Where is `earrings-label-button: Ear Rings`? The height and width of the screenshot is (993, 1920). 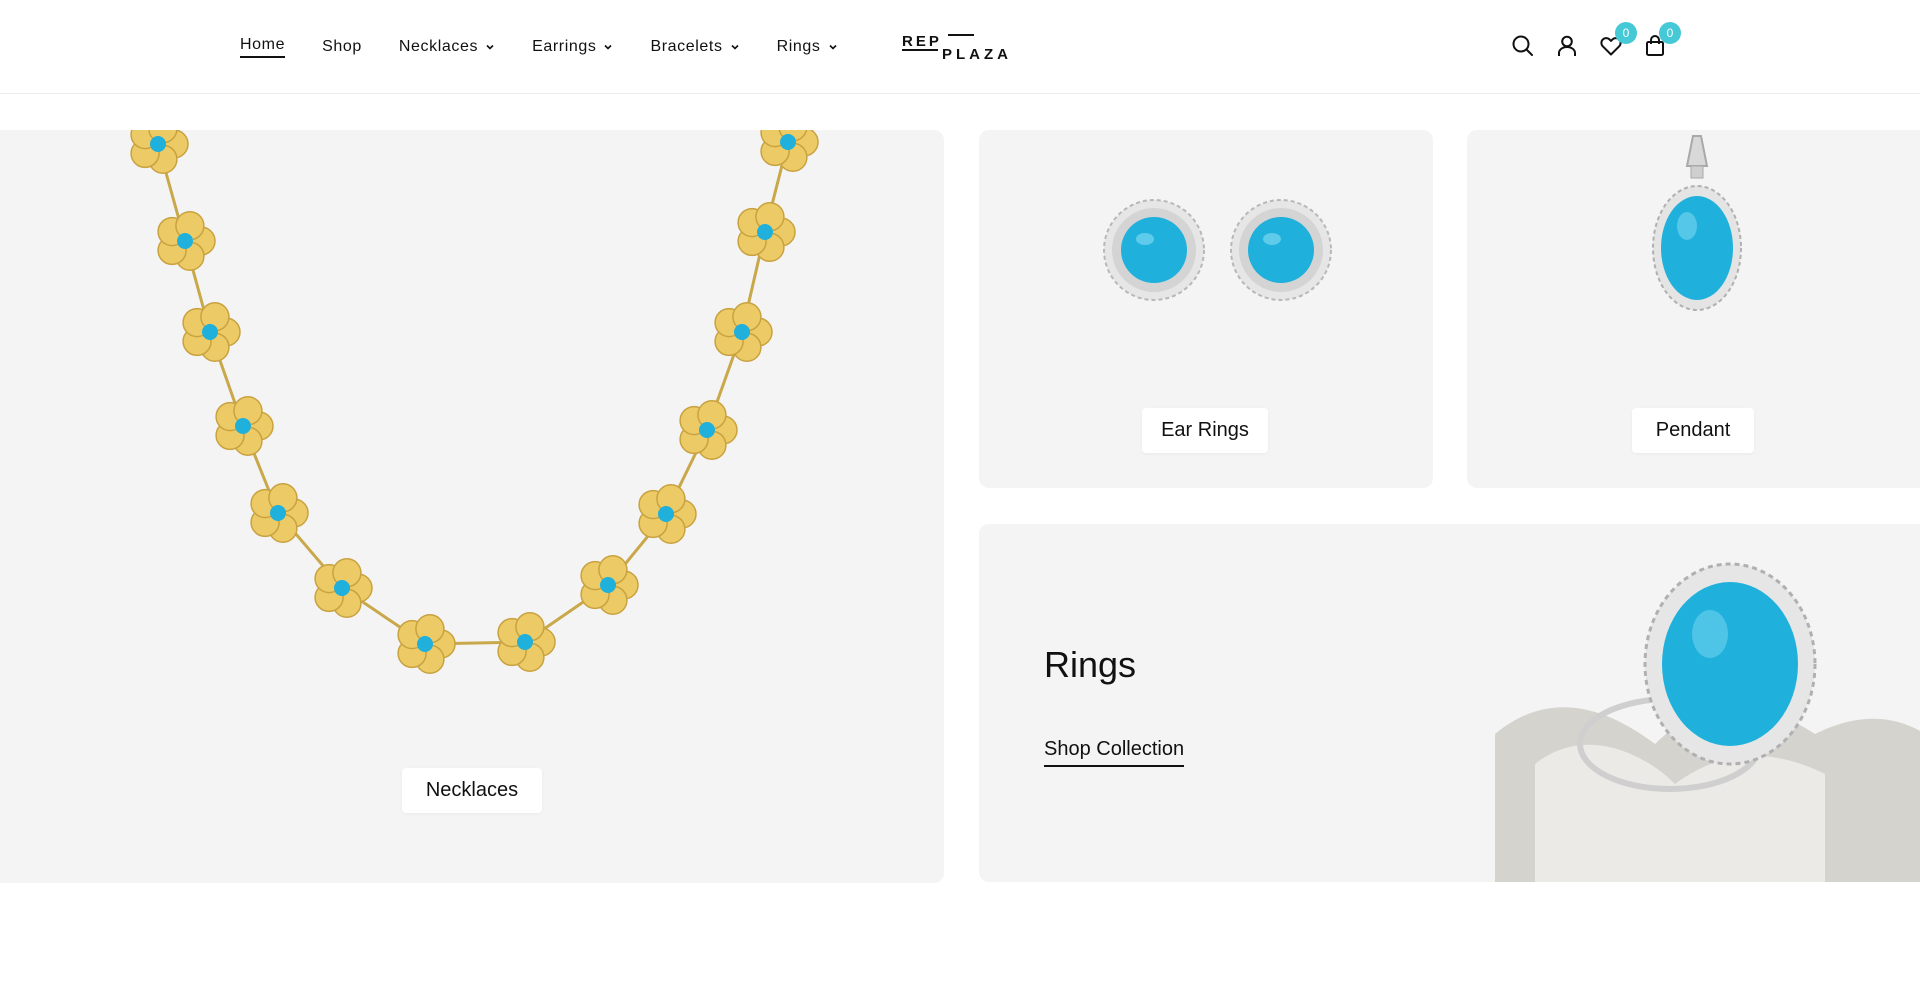
earrings-label-button: Ear Rings is located at coordinates (1205, 430).